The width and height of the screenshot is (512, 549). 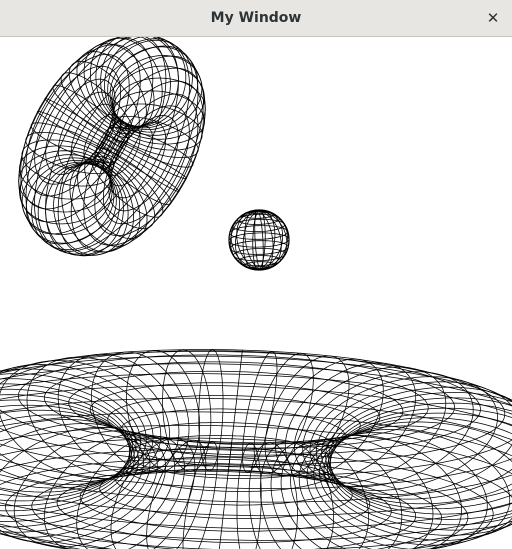 I want to click on window-title: My Window, so click(x=256, y=18).